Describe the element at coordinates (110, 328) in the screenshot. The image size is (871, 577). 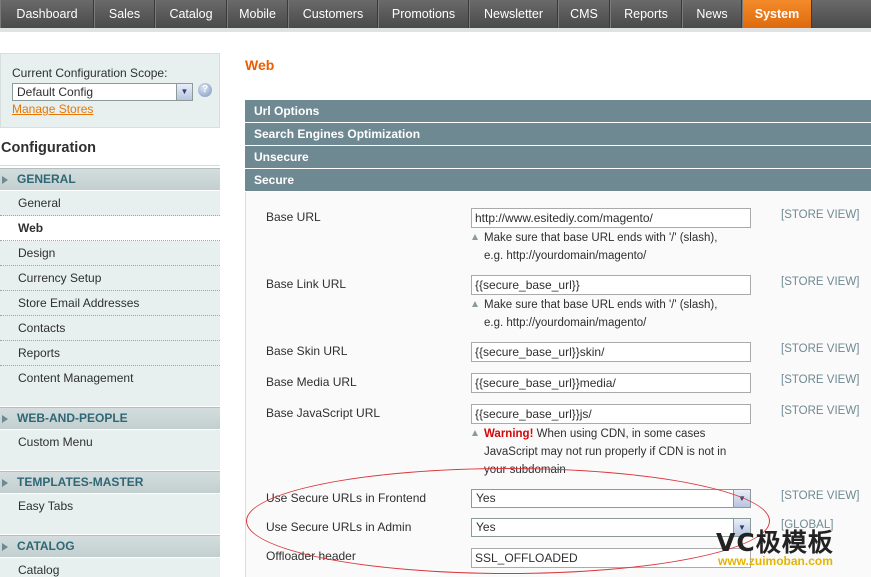
I see `sidebar-item-contacts: Contacts` at that location.